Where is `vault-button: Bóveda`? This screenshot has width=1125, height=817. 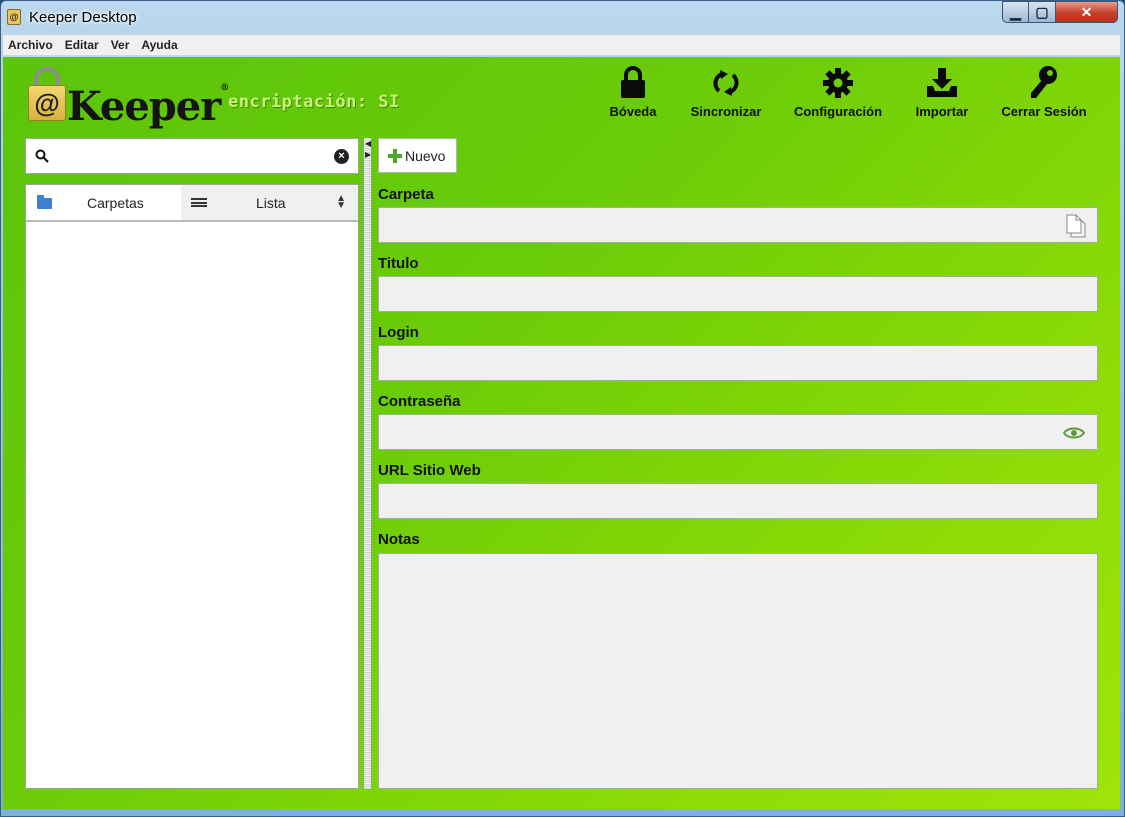
vault-button: Bóveda is located at coordinates (633, 92).